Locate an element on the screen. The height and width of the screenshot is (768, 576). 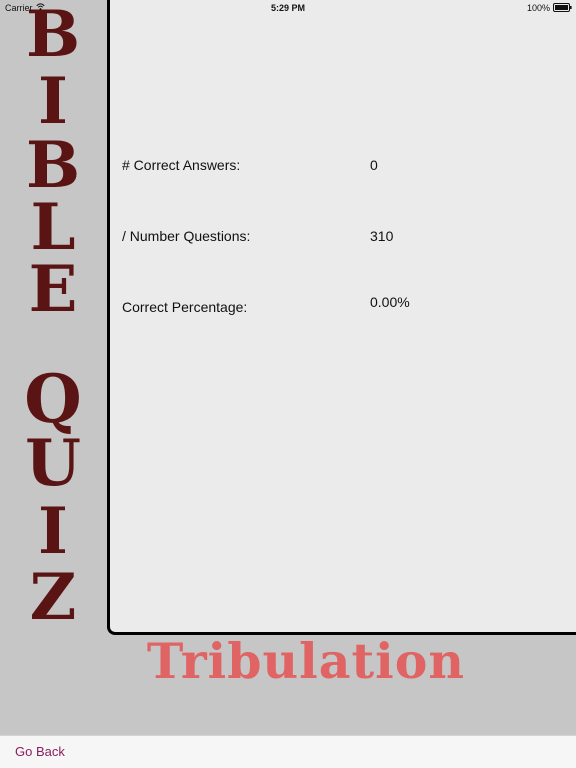
title-letter: B is located at coordinates (53, 165).